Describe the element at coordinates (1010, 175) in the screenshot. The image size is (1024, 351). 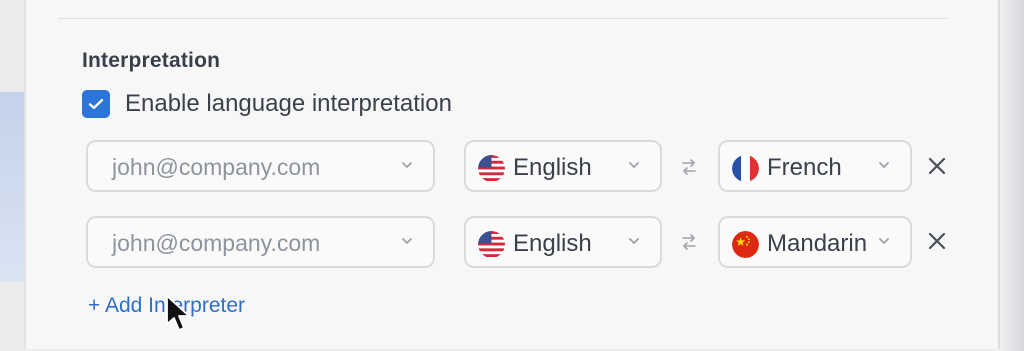
I see `right-edge-shadow` at that location.